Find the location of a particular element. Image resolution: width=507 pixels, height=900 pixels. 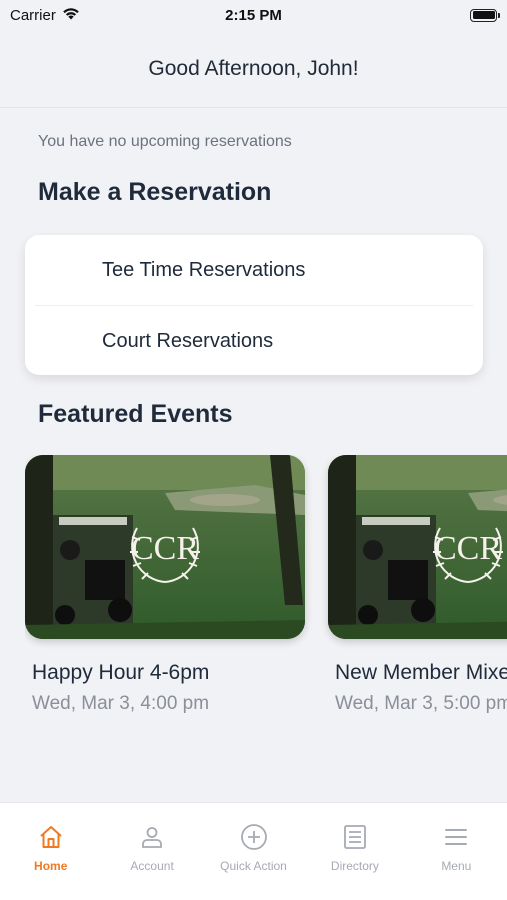

tab-label: Menu is located at coordinates (456, 866).